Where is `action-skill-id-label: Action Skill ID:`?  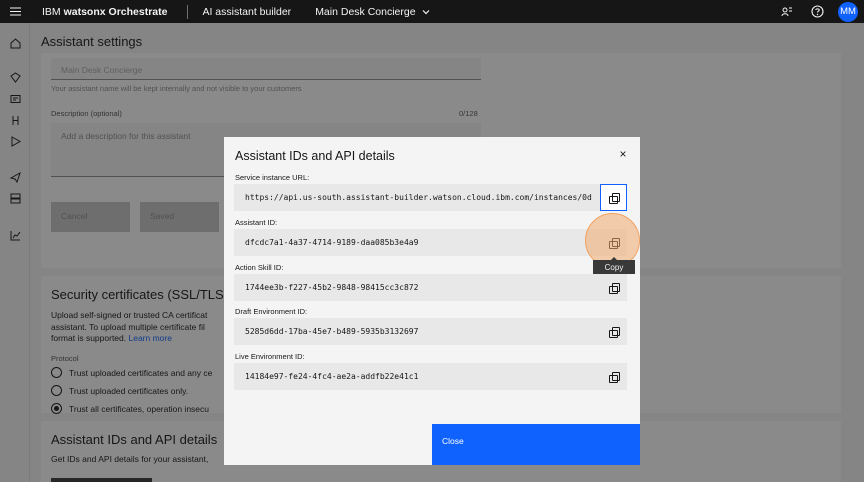
action-skill-id-label: Action Skill ID: is located at coordinates (259, 267).